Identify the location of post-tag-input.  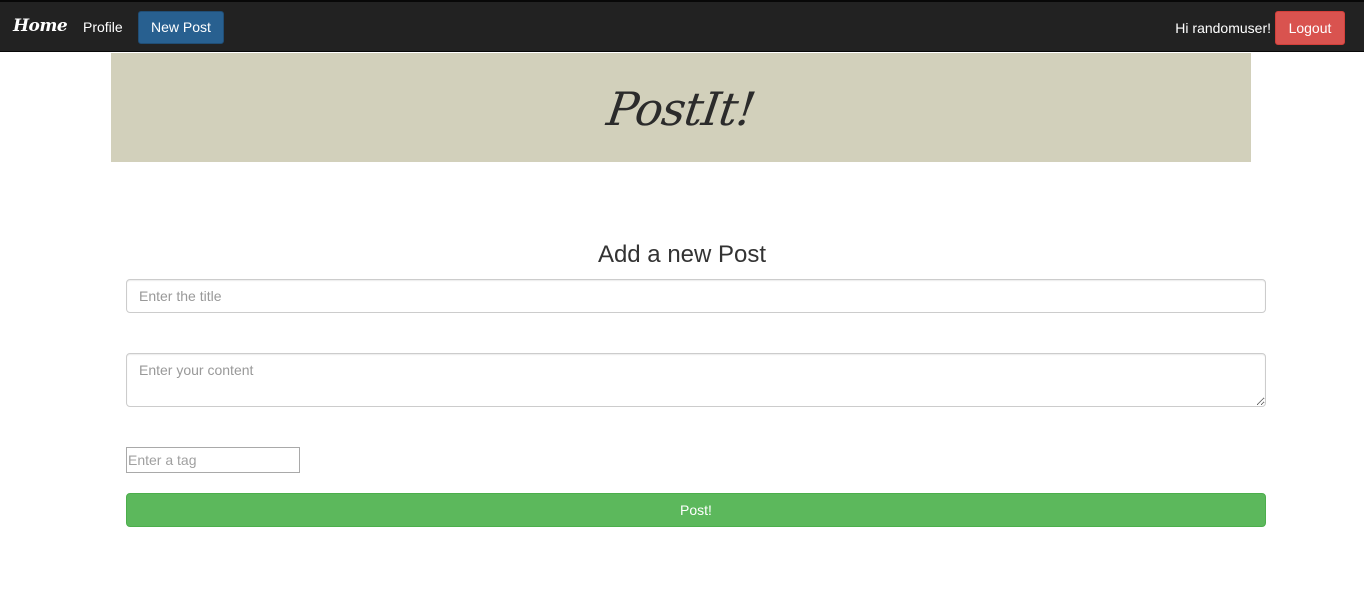
(213, 460).